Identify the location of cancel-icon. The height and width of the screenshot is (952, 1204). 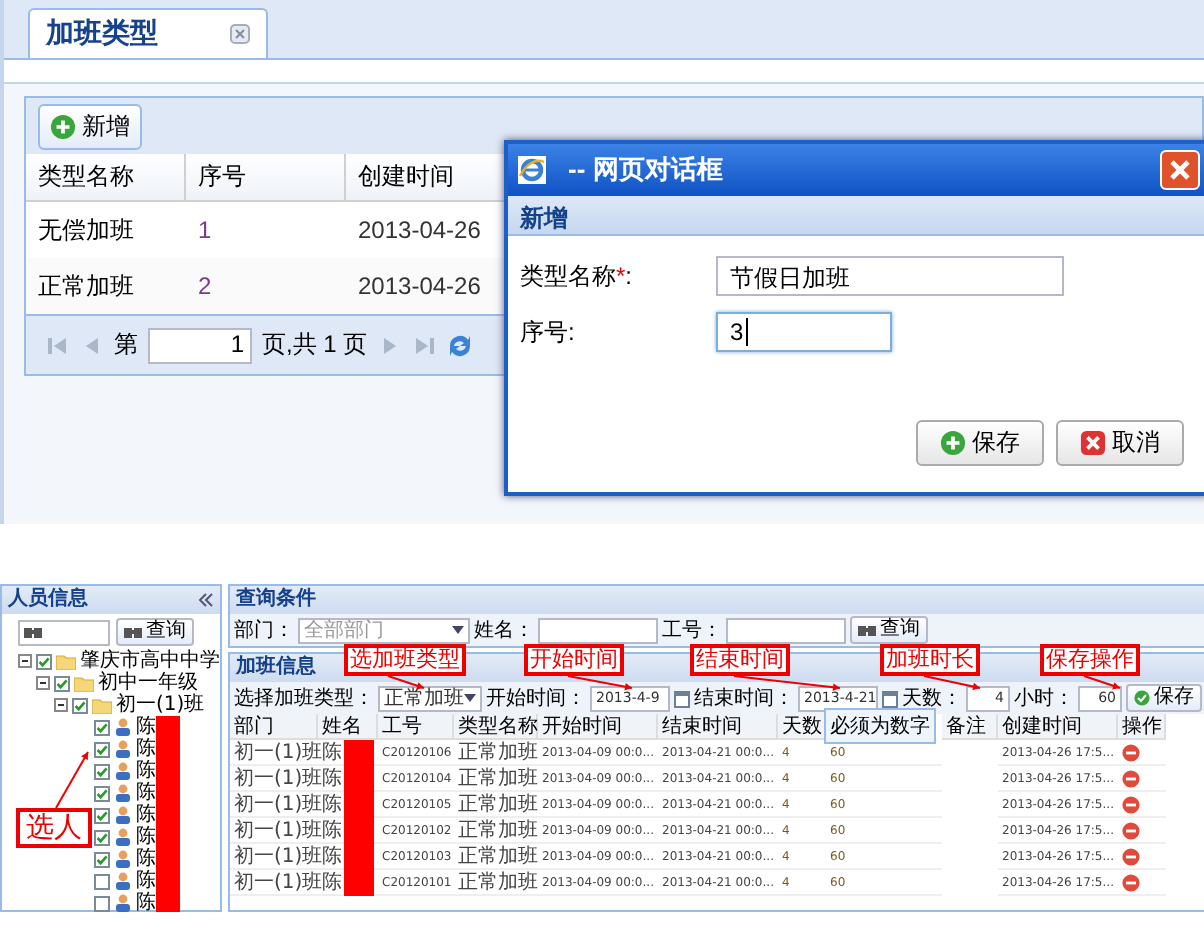
(1093, 443).